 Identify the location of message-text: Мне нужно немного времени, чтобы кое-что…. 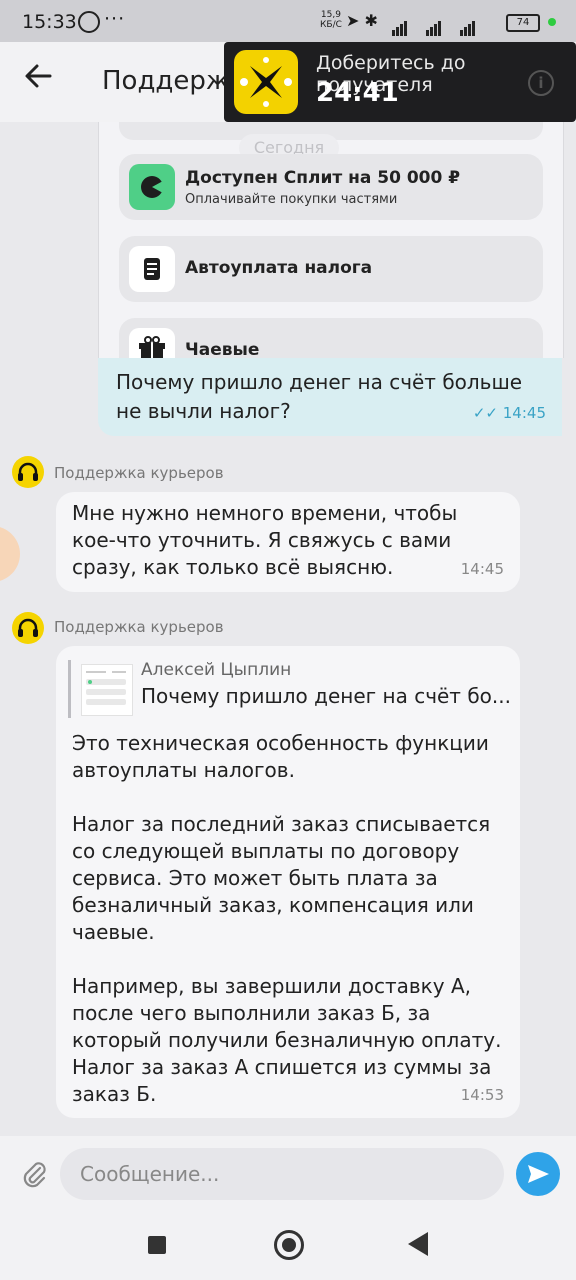
(265, 540).